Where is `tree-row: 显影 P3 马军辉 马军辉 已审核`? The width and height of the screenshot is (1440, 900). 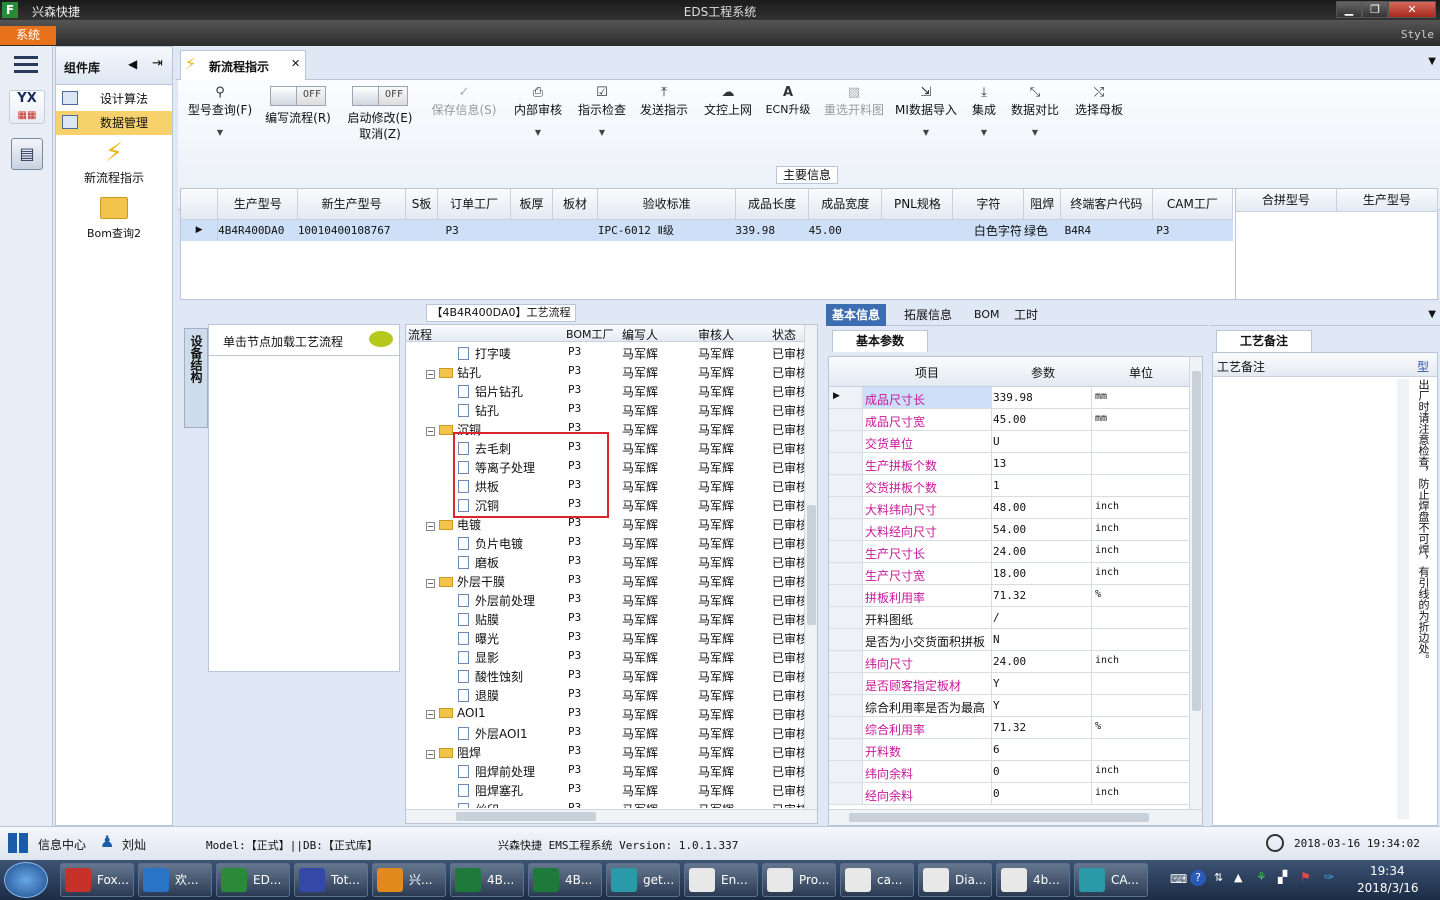
tree-row: 显影 P3 马军辉 马军辉 已审核 is located at coordinates (605, 656).